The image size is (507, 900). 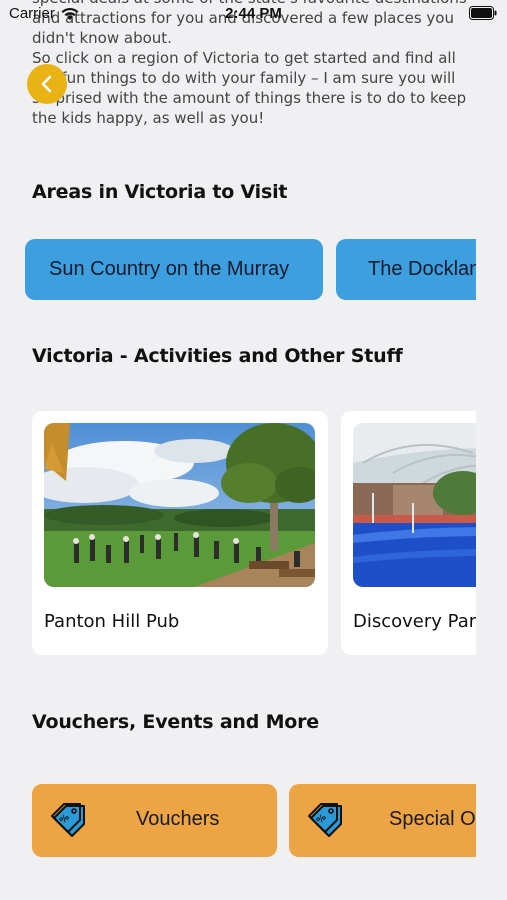 What do you see at coordinates (414, 621) in the screenshot?
I see `activity-title: Discovery Park` at bounding box center [414, 621].